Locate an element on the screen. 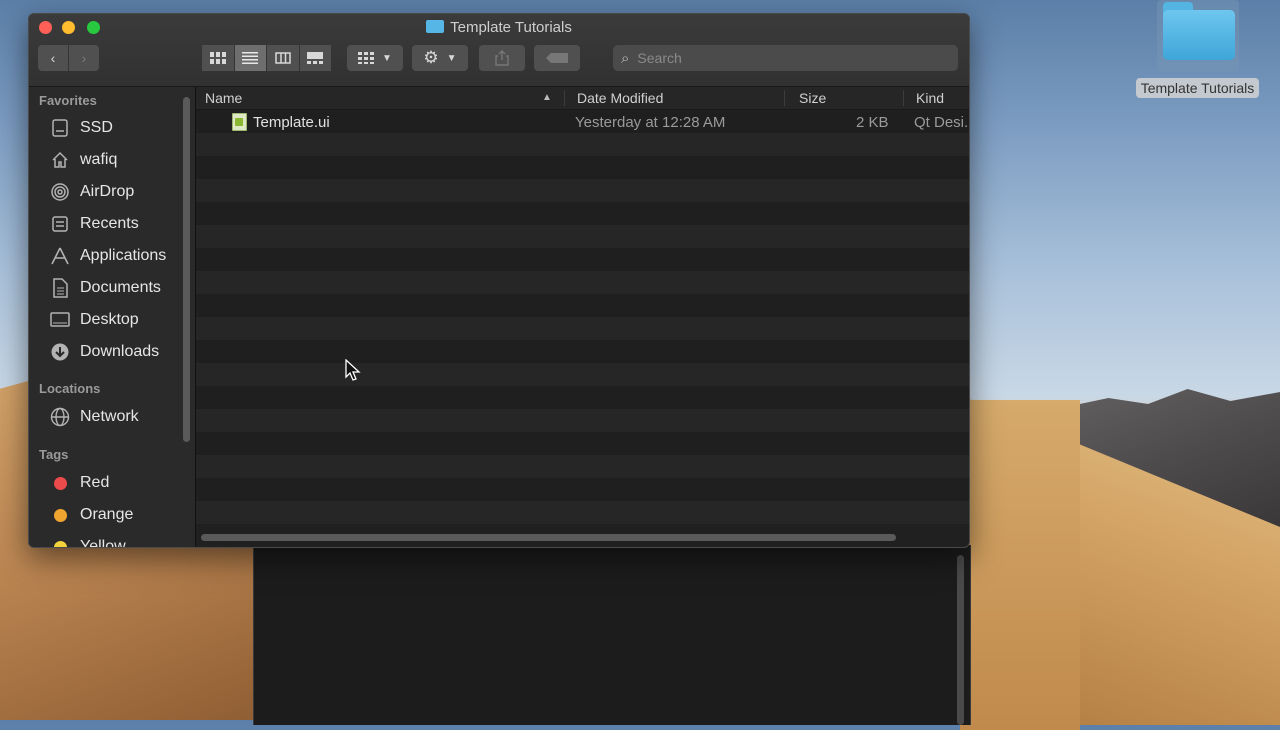 This screenshot has height=730, width=1280. drive-icon is located at coordinates (60, 128).